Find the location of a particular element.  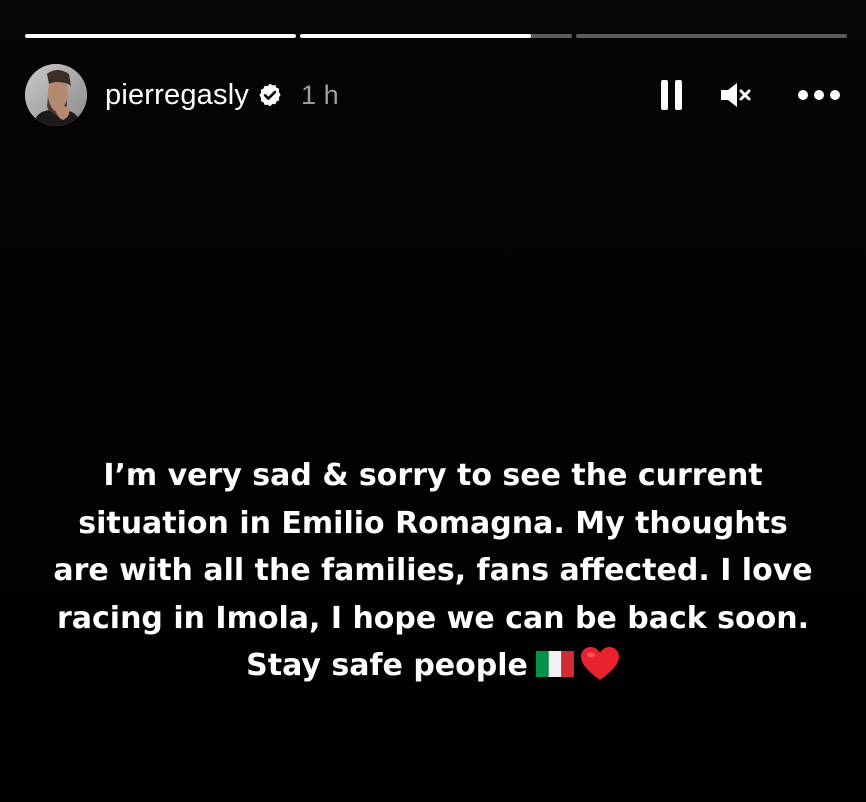

caption-line: situation in Emilio Romagna. My thoughts is located at coordinates (433, 523).